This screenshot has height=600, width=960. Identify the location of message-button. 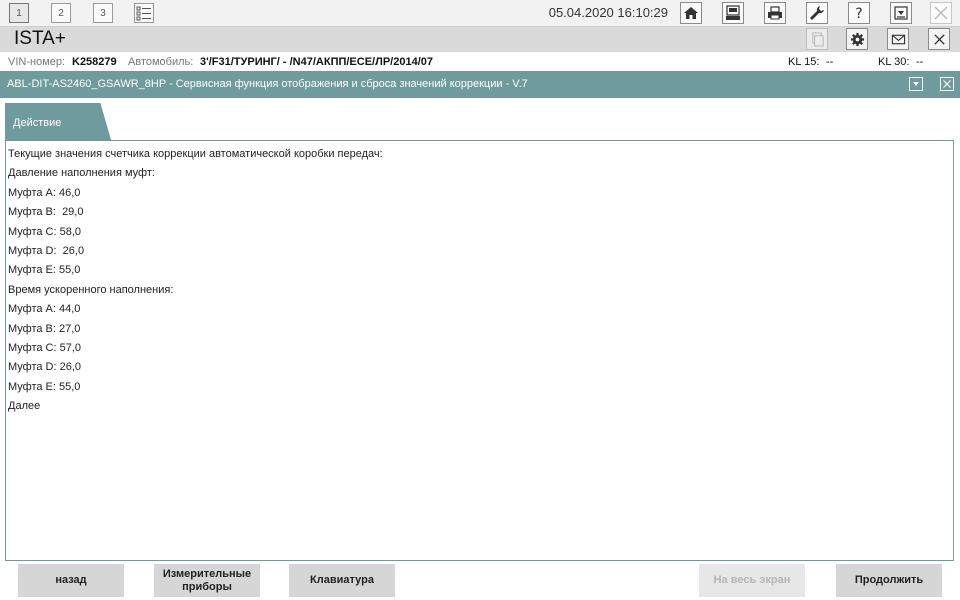
(898, 39).